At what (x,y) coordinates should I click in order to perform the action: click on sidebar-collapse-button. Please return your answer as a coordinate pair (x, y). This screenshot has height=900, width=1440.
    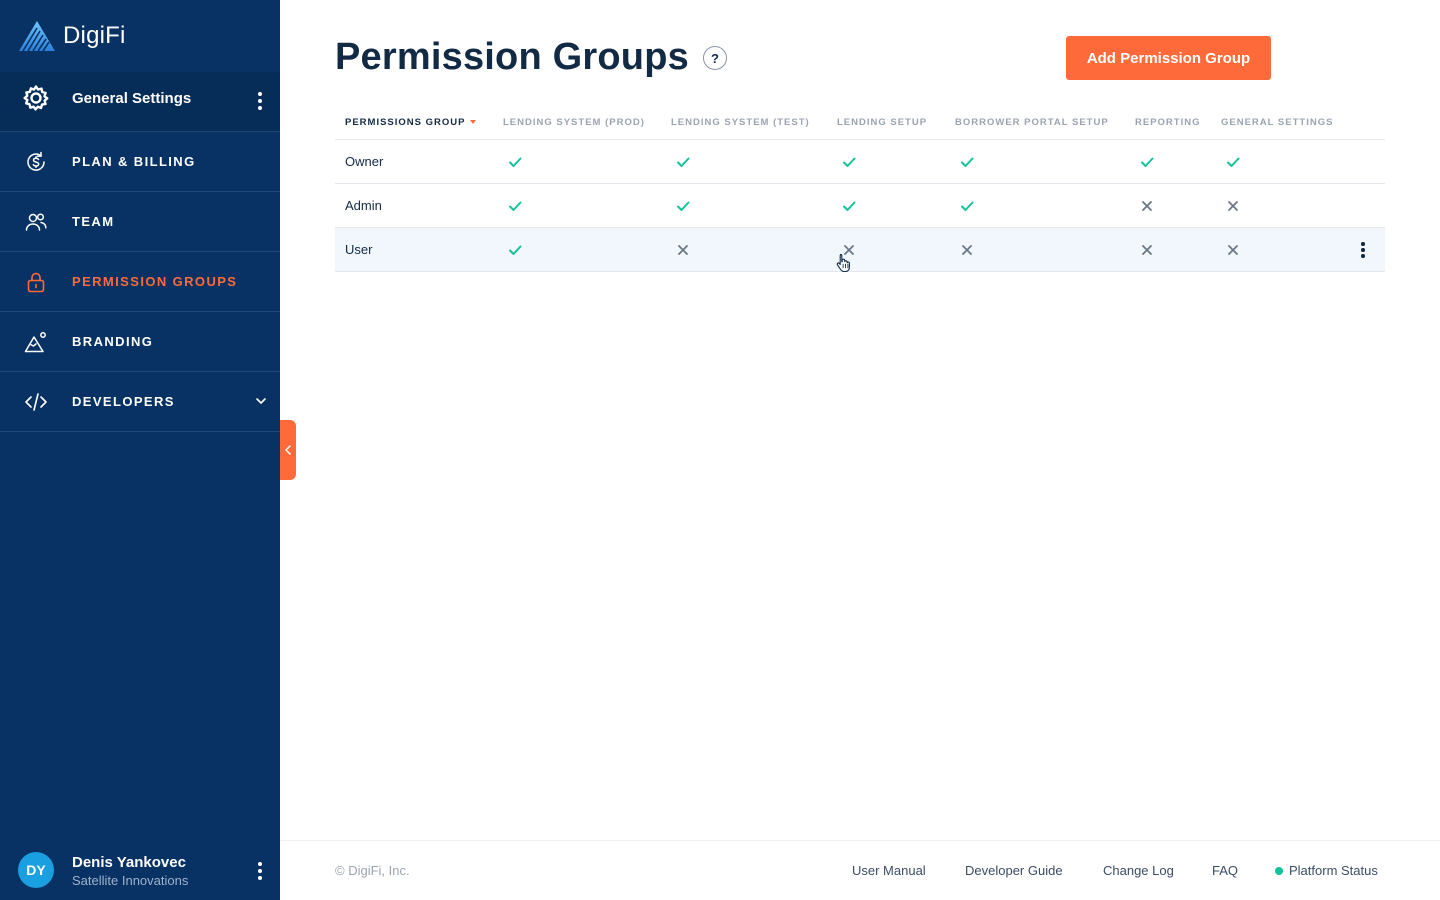
    Looking at the image, I should click on (288, 450).